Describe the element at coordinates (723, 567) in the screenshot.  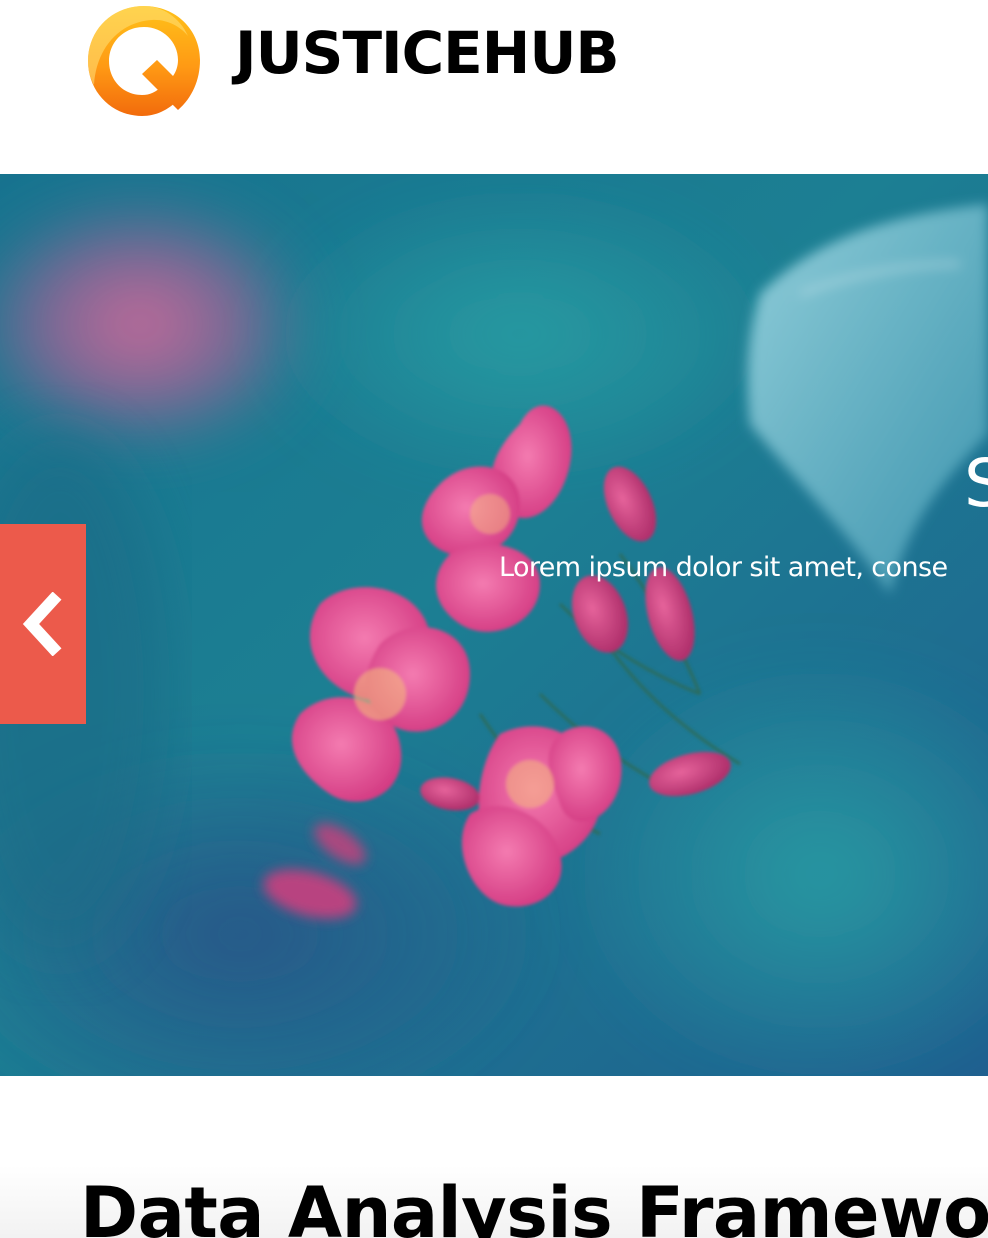
I see `slide-subtitle: Lorem ipsum dolor sit amet, conse` at that location.